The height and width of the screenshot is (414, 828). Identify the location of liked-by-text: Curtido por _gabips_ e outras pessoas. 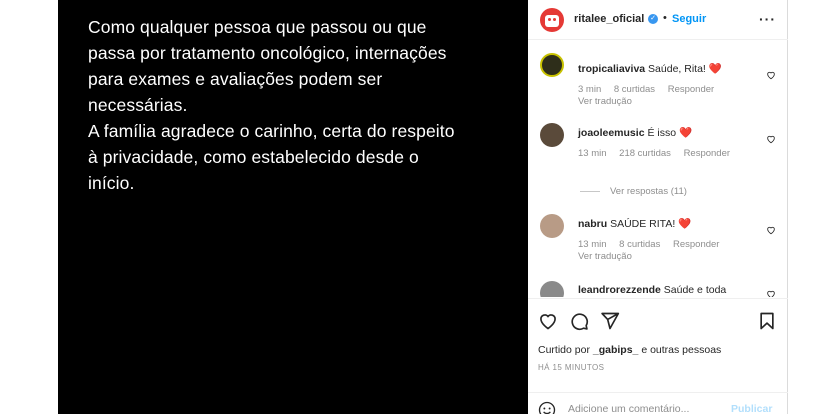
(630, 350).